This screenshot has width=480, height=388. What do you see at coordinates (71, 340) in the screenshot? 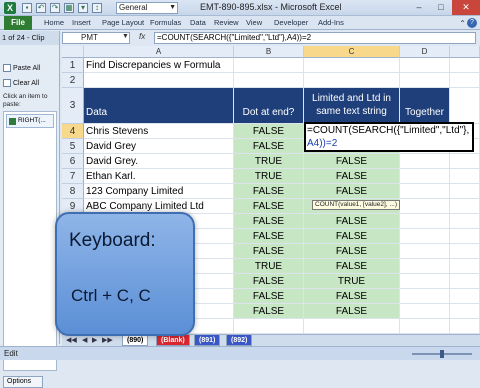
I see `first-sheet-icon: ◀◀` at bounding box center [71, 340].